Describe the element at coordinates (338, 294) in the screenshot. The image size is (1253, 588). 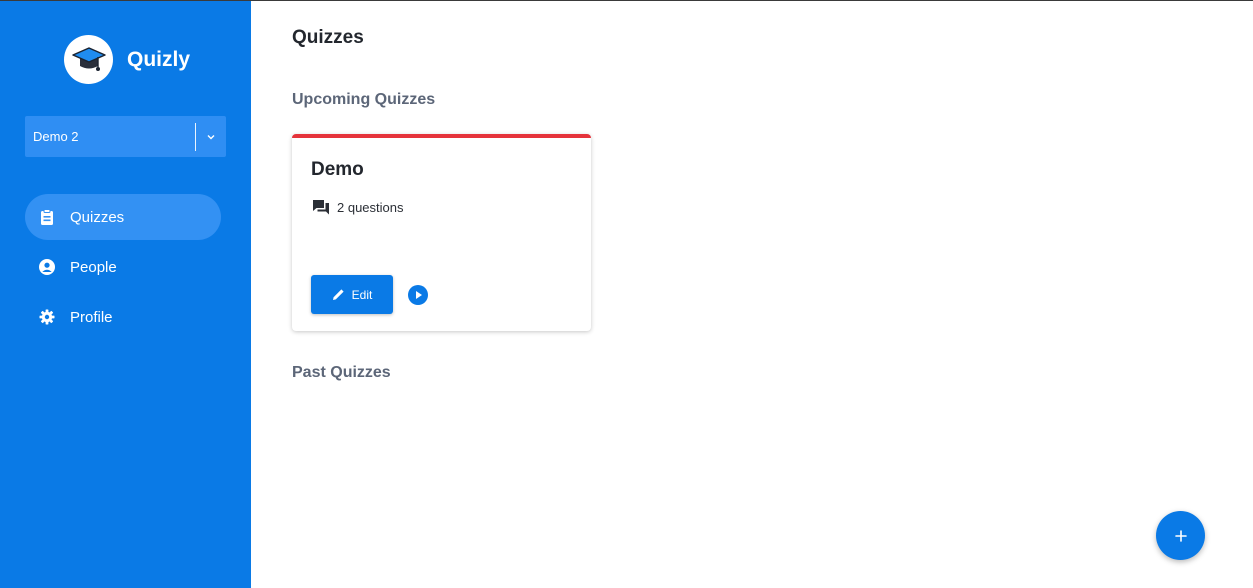
I see `pencil-icon` at that location.